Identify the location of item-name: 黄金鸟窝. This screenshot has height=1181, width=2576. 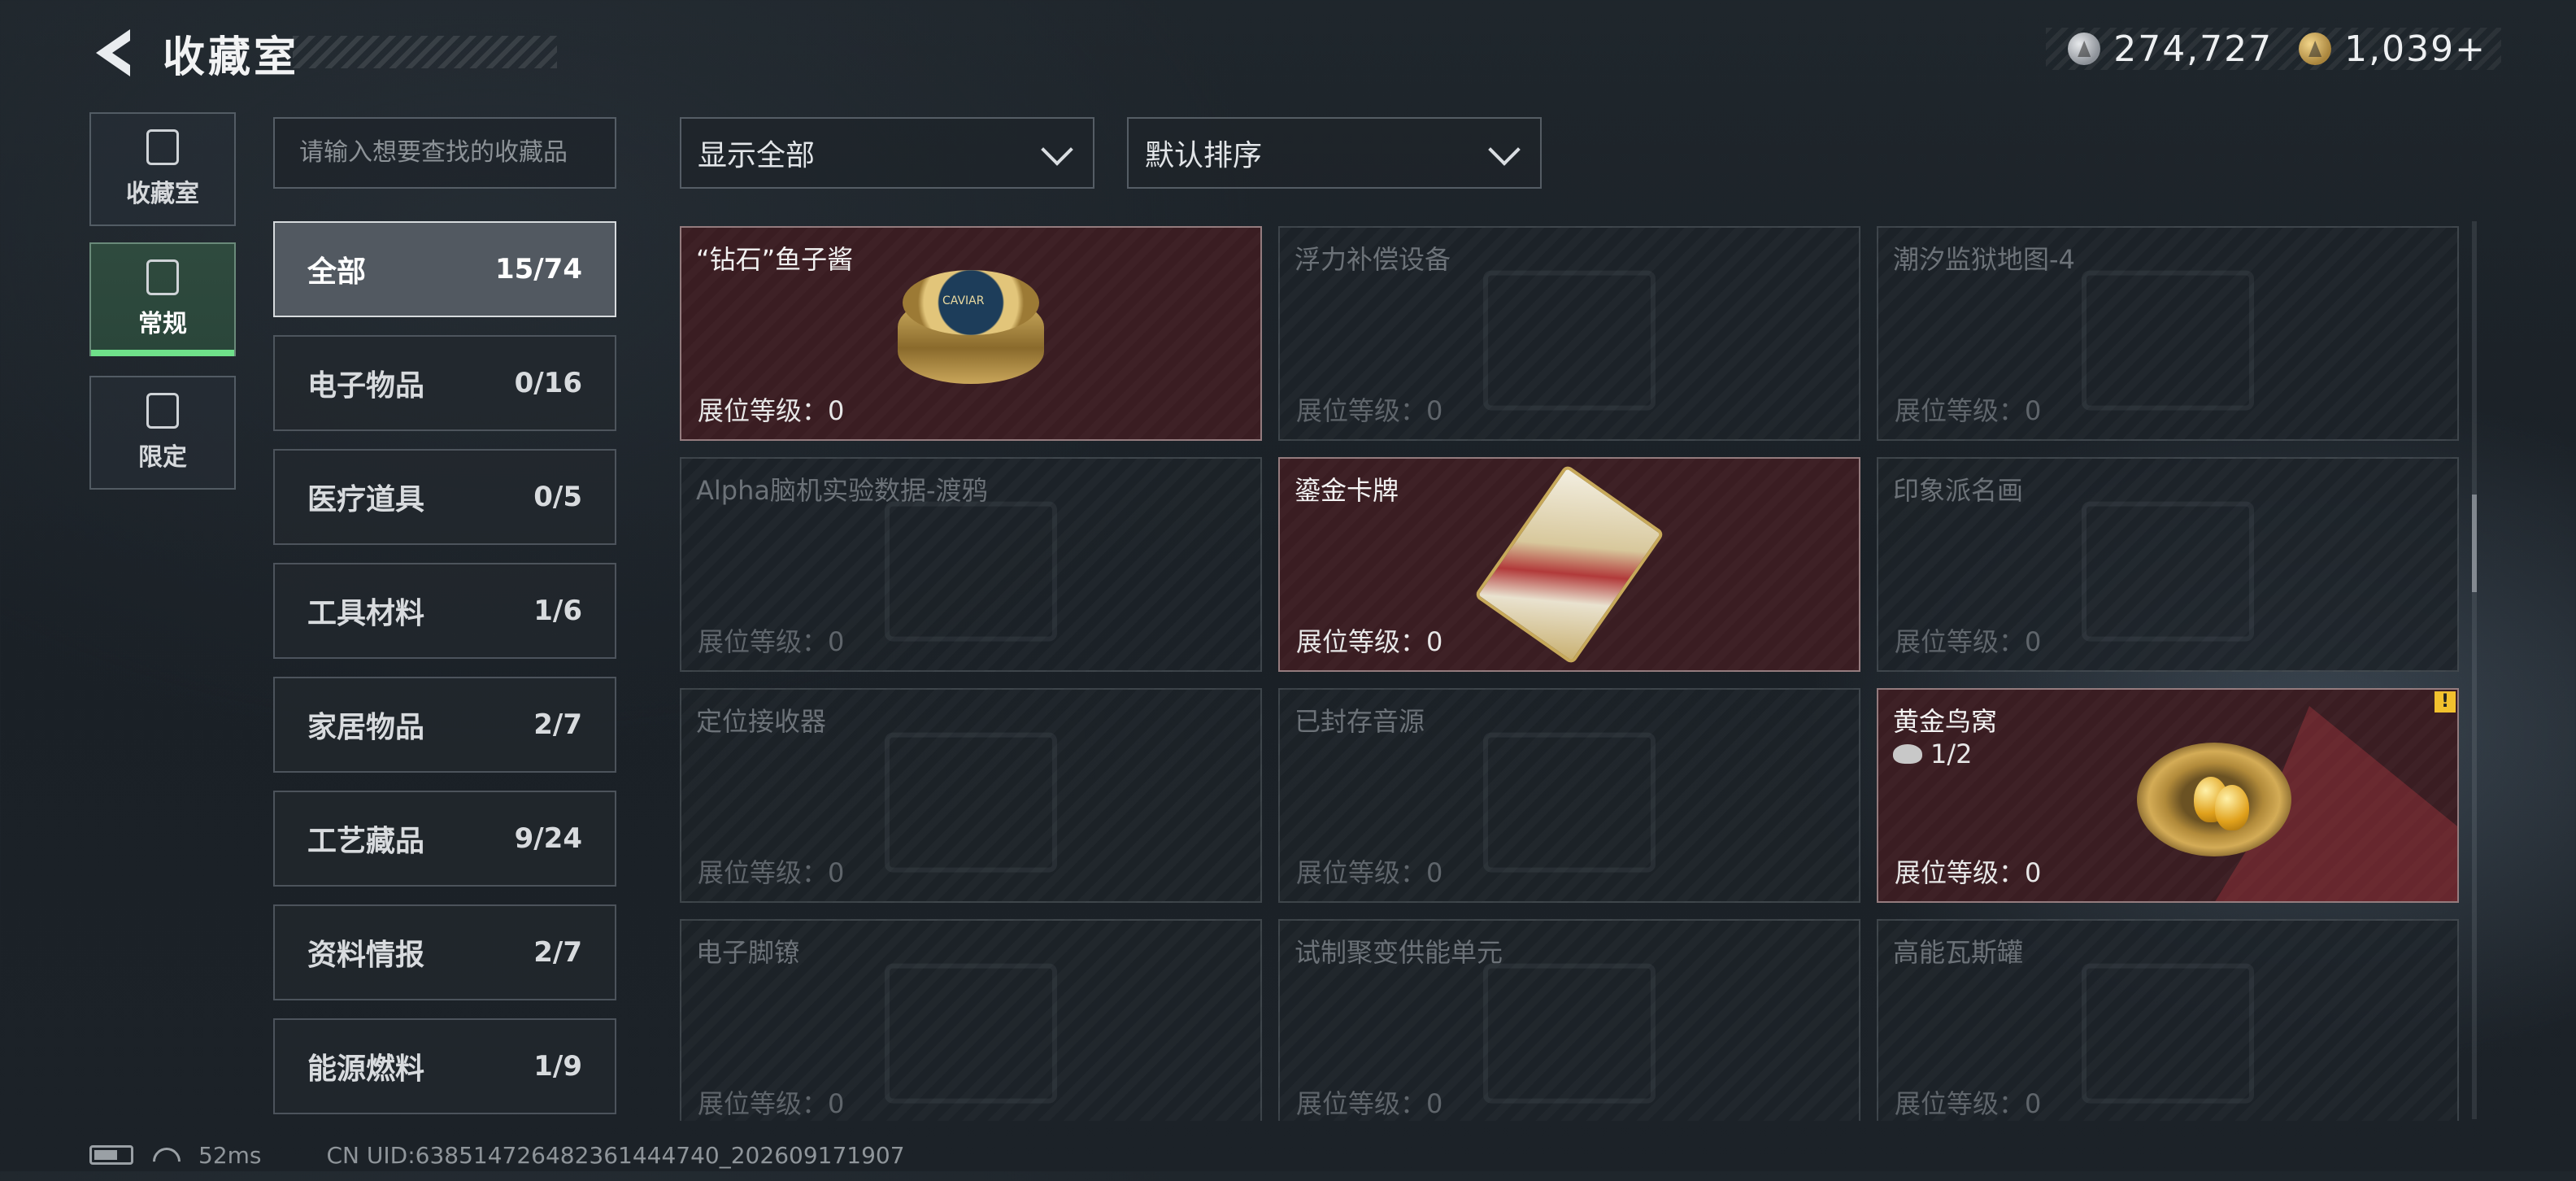
(1946, 721).